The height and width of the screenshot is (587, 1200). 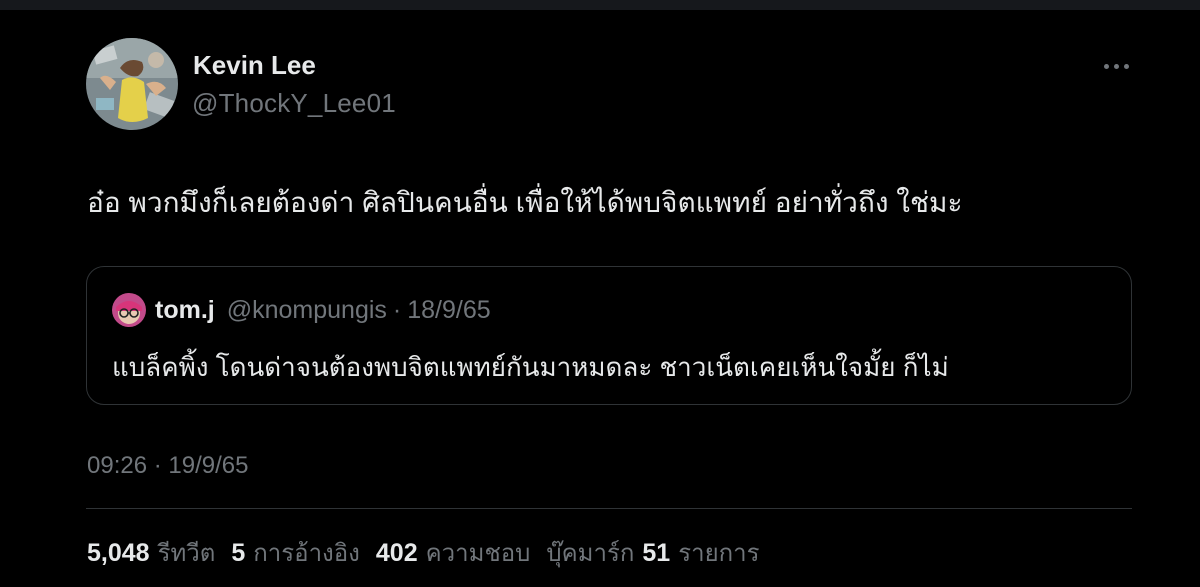 I want to click on tweet-timestamp: 09:26 · 19/9/65, so click(x=167, y=466).